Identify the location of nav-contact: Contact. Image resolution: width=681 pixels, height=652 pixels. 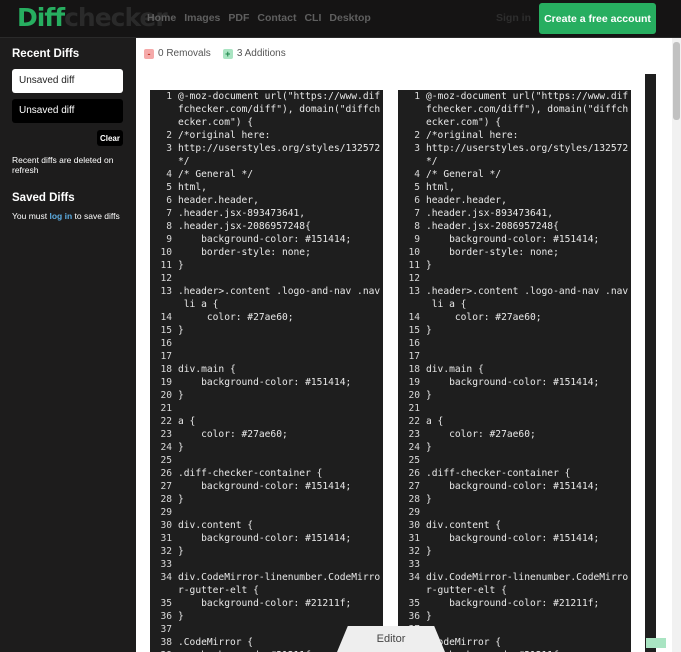
(276, 18).